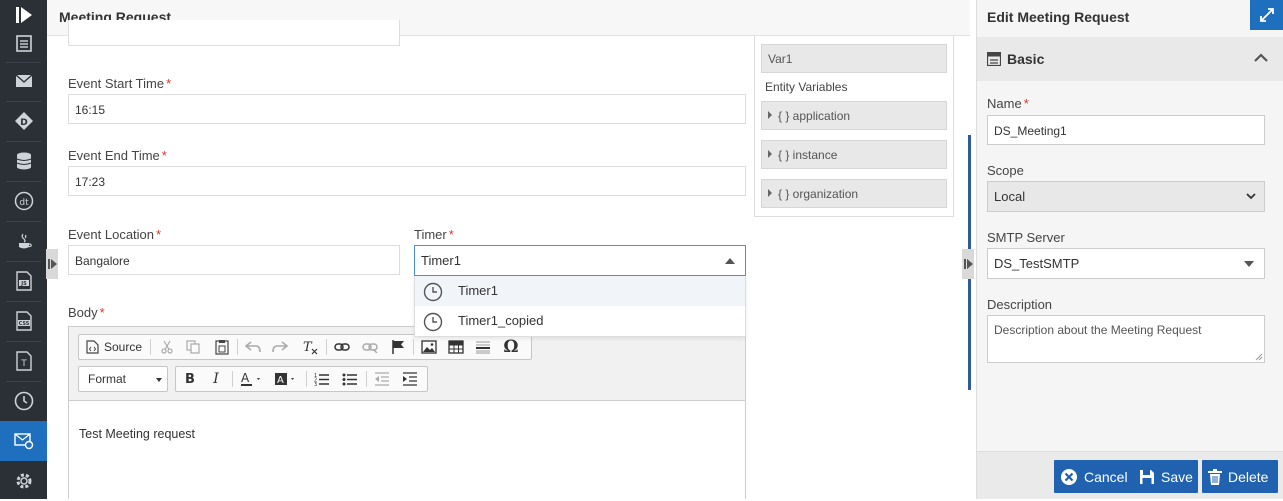 This screenshot has height=501, width=1283. Describe the element at coordinates (511, 347) in the screenshot. I see `special-char-icon: Ω` at that location.